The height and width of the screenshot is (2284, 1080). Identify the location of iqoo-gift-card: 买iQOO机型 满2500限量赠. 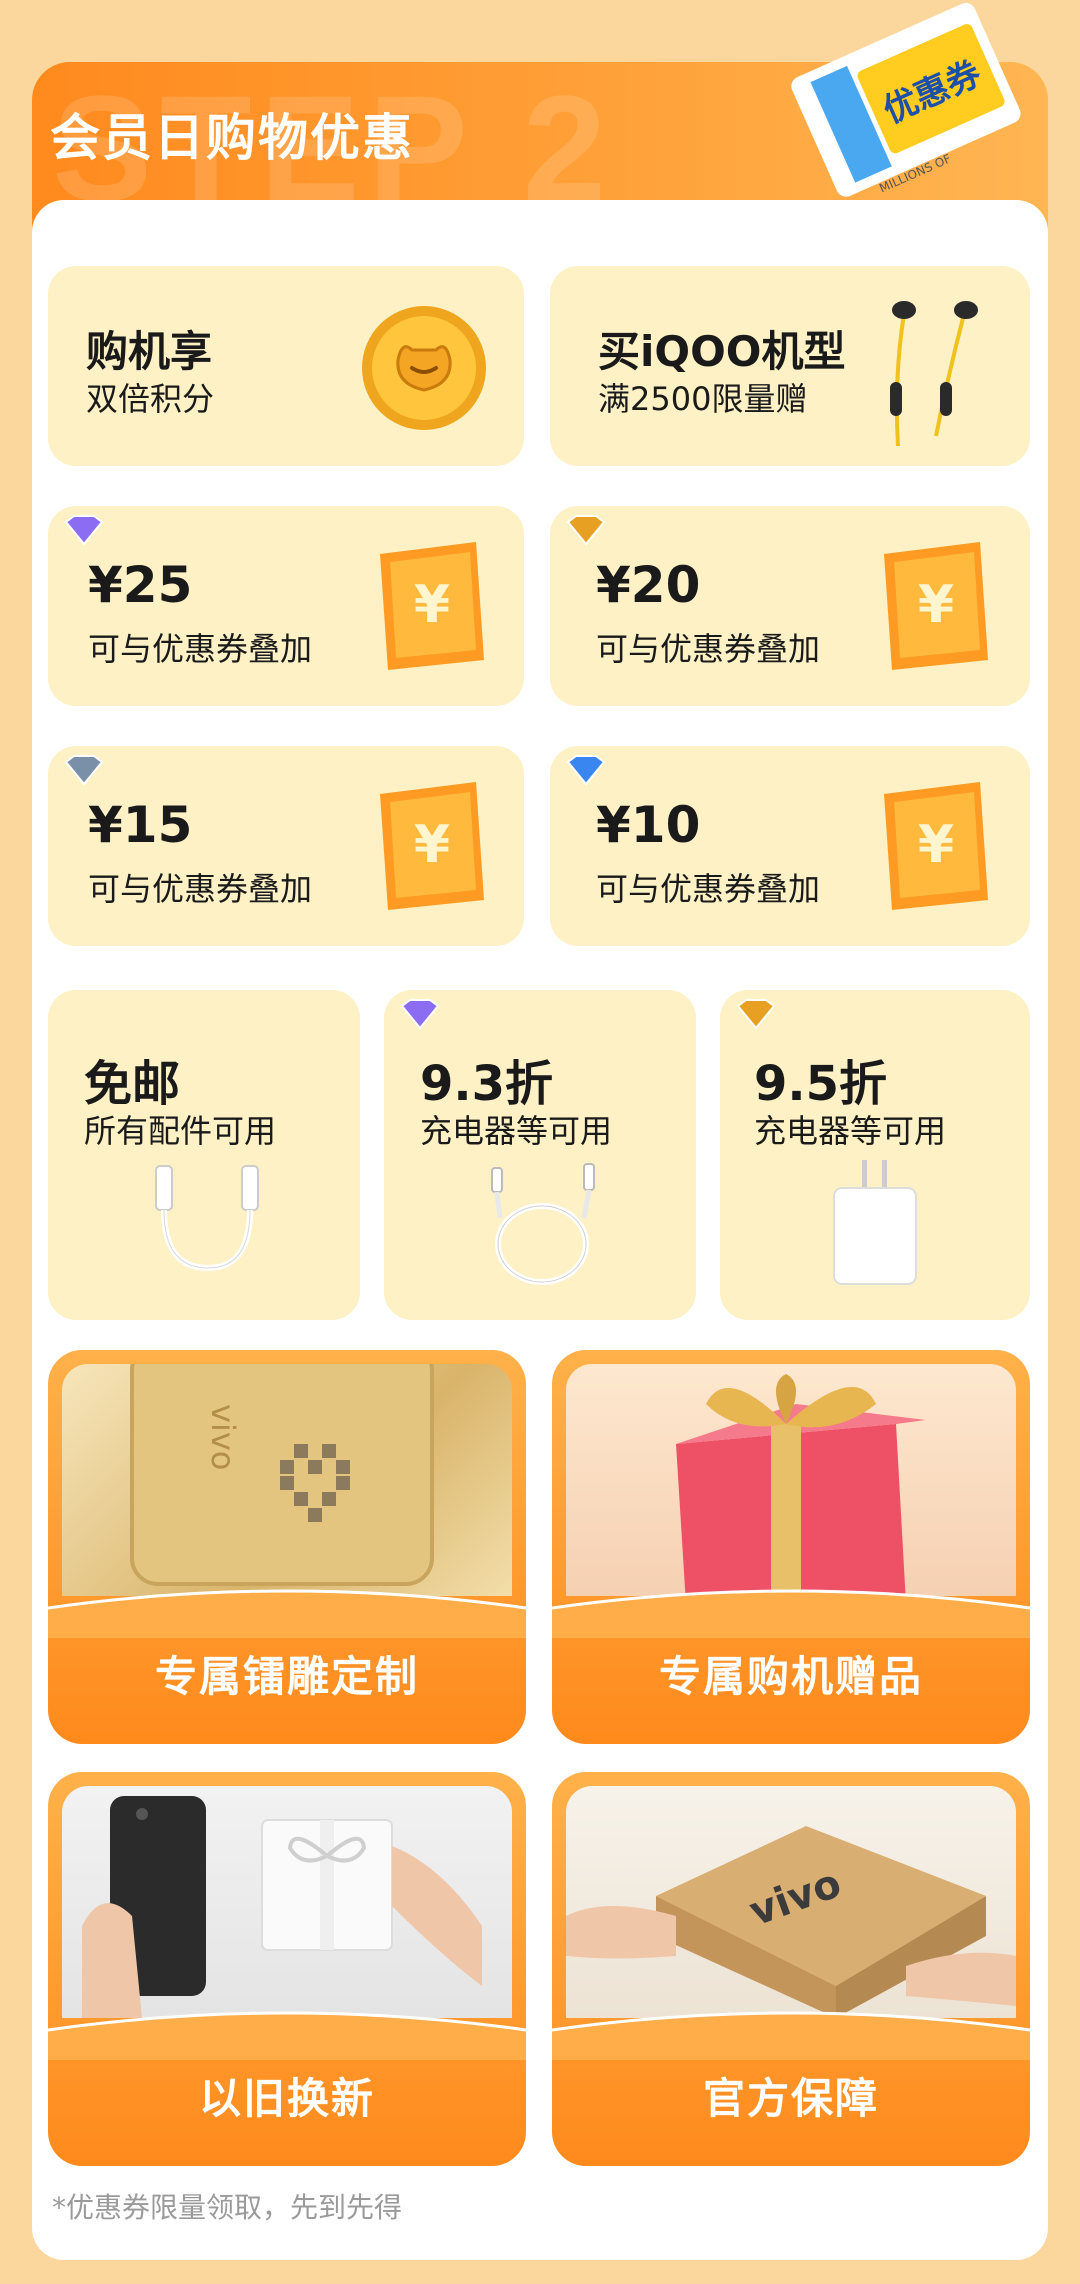
(790, 366).